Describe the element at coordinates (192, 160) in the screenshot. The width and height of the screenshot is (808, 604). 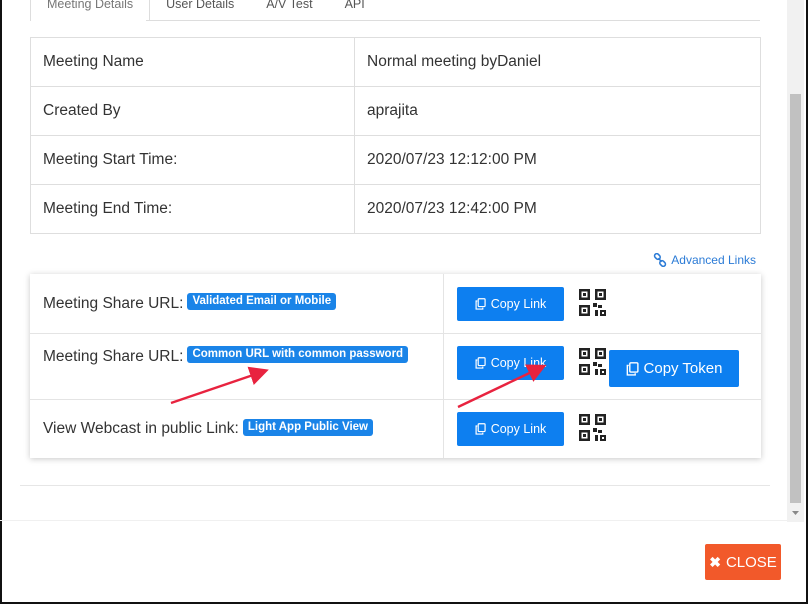
I see `detail-key: Meeting Start Time:` at that location.